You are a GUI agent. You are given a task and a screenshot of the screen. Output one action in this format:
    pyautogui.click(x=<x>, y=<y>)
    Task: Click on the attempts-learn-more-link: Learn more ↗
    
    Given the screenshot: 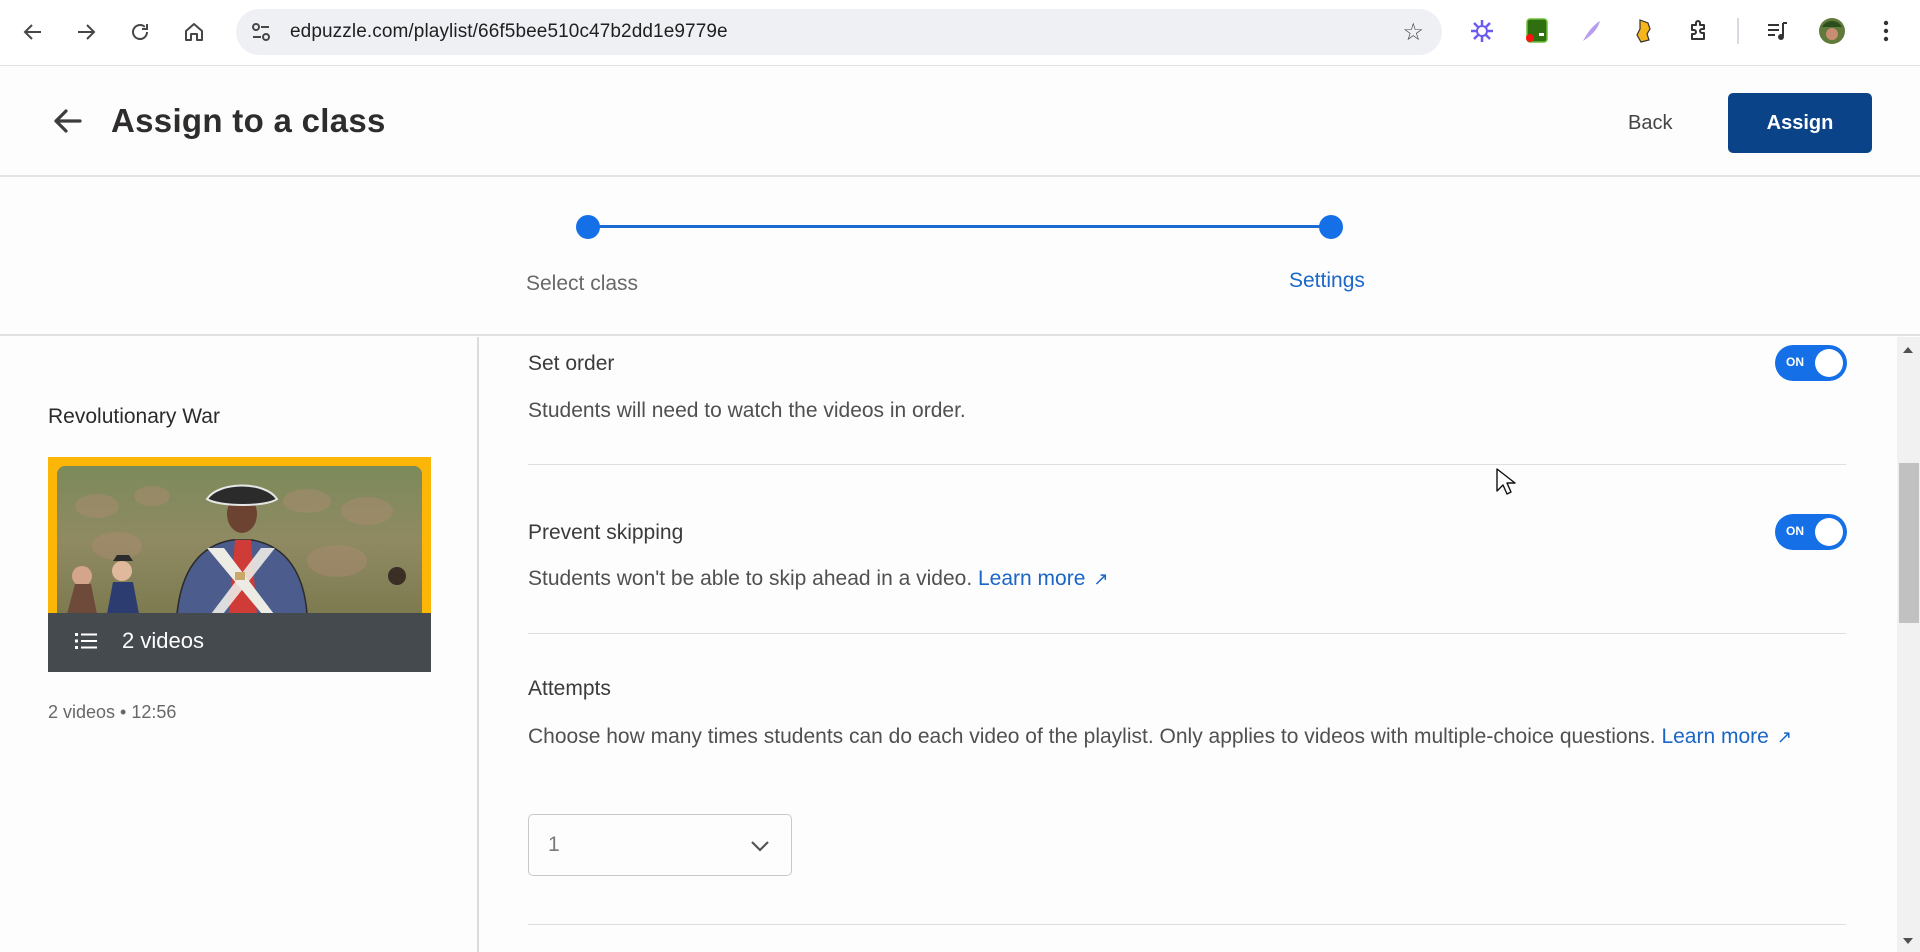 What is the action you would take?
    pyautogui.click(x=1726, y=736)
    